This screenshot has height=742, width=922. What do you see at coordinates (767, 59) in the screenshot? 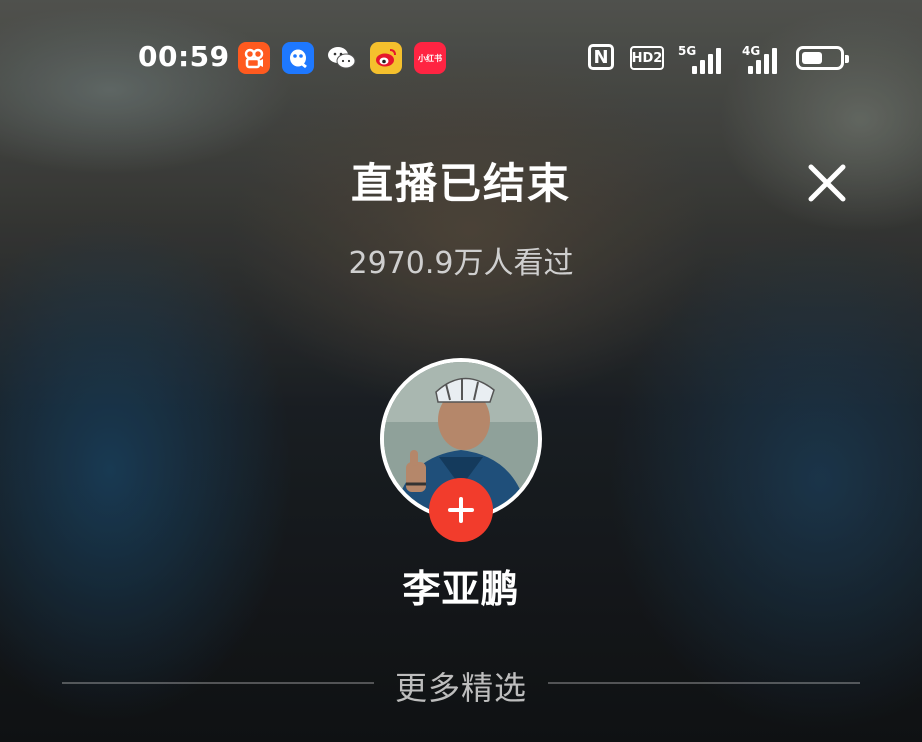
I see `signal-4g-icon: 4G` at bounding box center [767, 59].